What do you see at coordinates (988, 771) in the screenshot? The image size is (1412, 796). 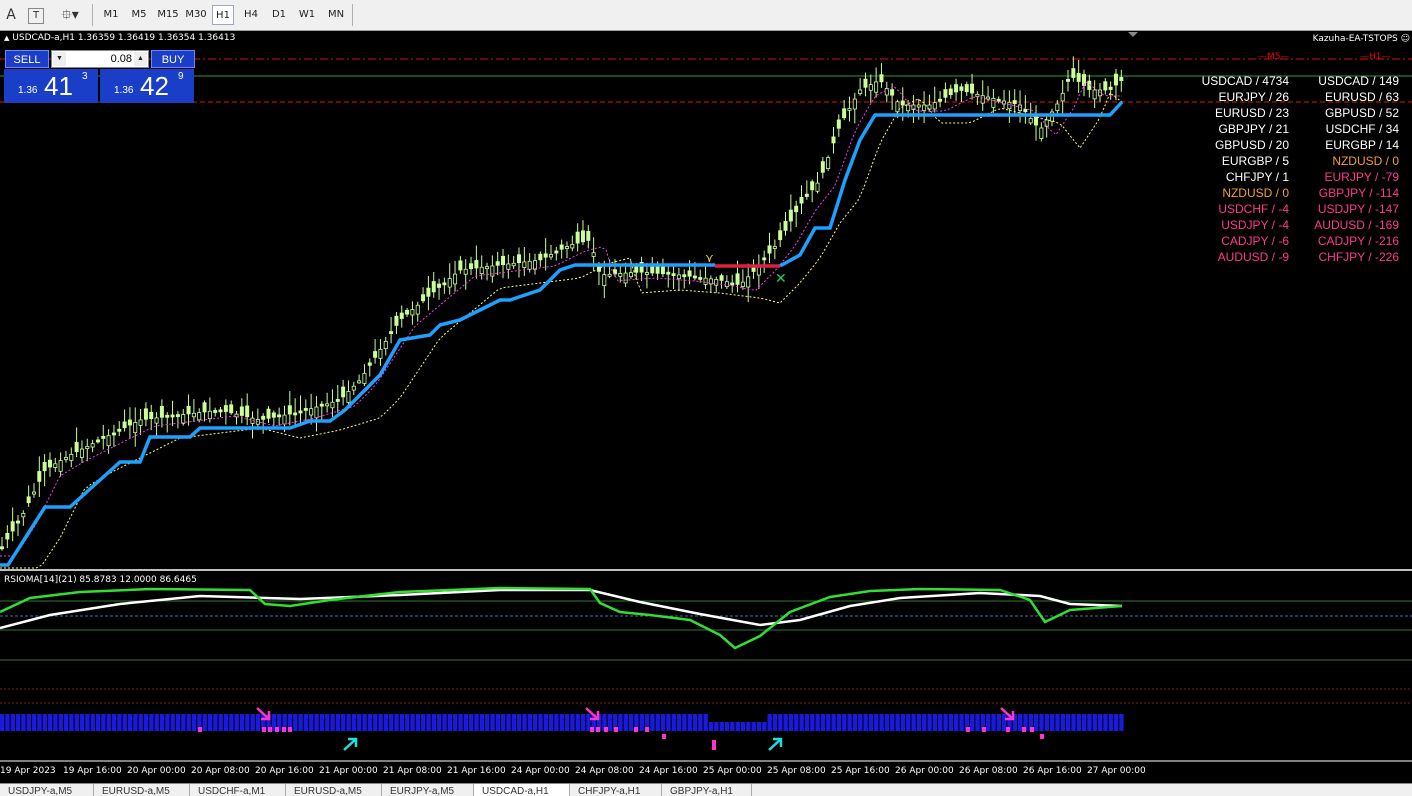 I see `time-axis-label: 26 Apr 08:00` at bounding box center [988, 771].